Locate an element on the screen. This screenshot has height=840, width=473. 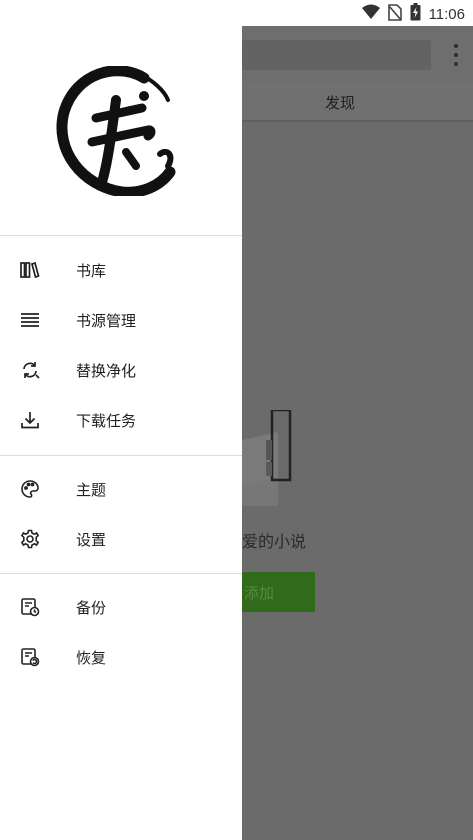
menu-item-label: 主题 is located at coordinates (91, 489).